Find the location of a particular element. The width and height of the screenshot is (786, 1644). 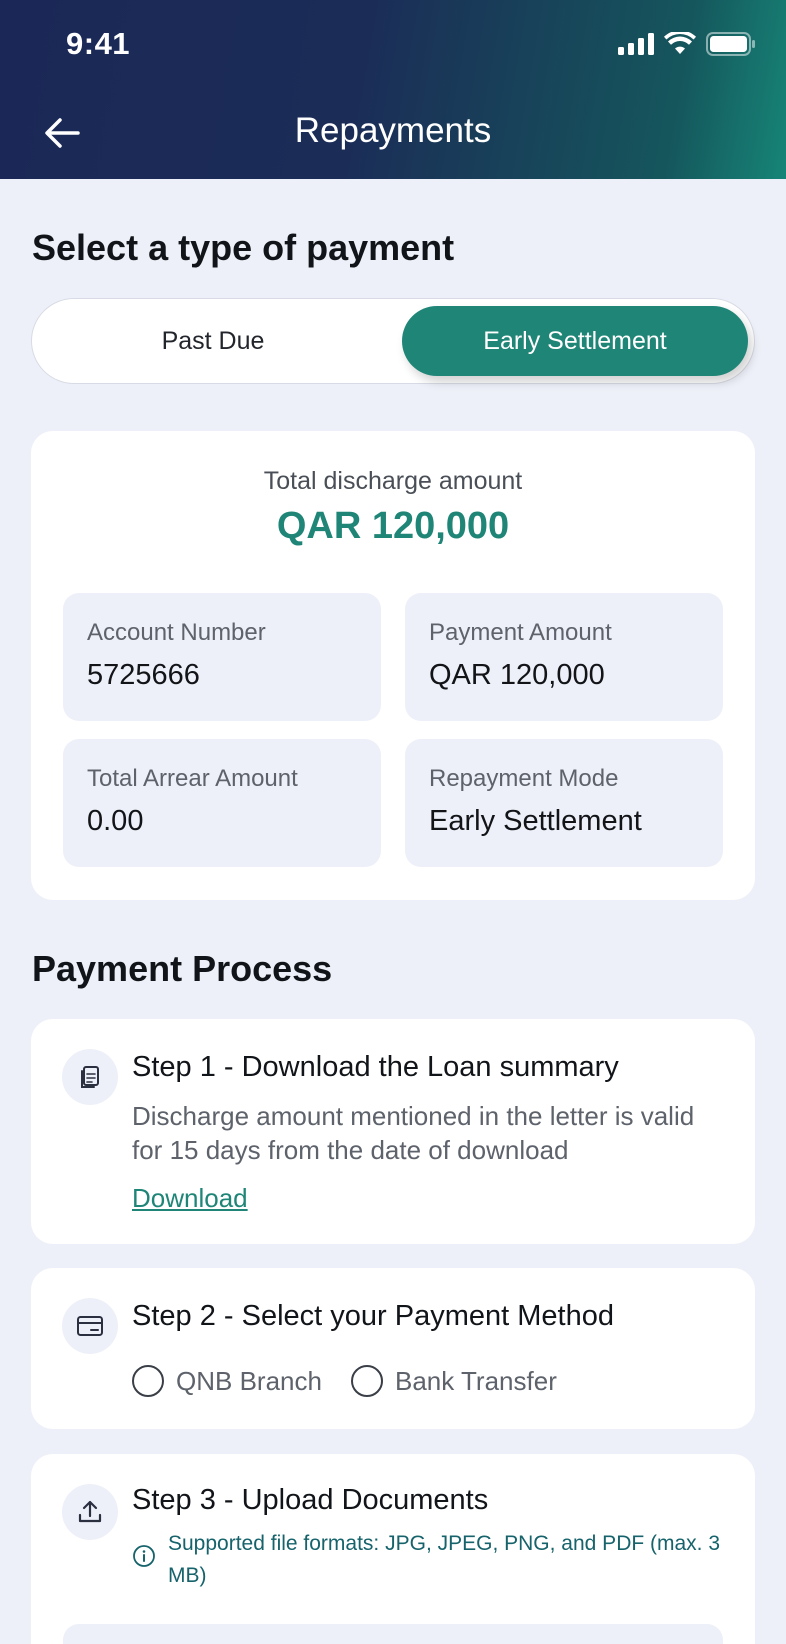

tile-value: Early Settlement is located at coordinates (535, 821).